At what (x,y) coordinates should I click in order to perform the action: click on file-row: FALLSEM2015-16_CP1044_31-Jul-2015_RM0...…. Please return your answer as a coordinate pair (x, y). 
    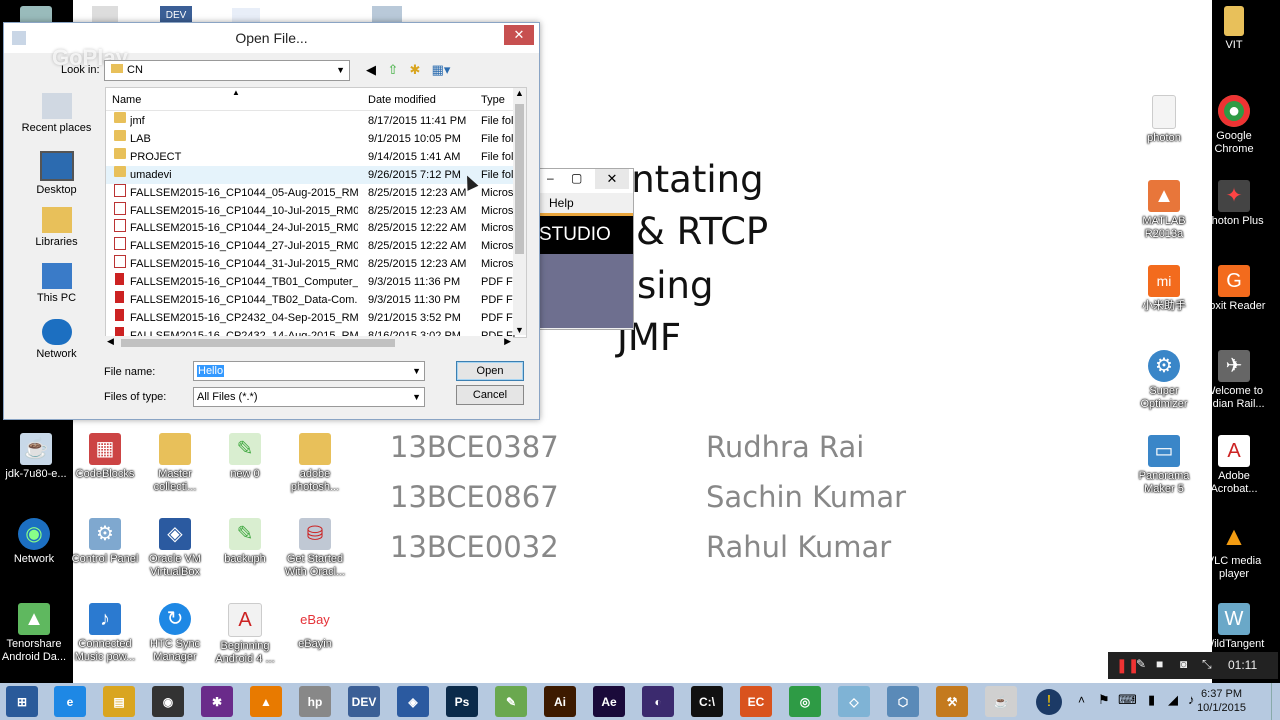
    Looking at the image, I should click on (310, 264).